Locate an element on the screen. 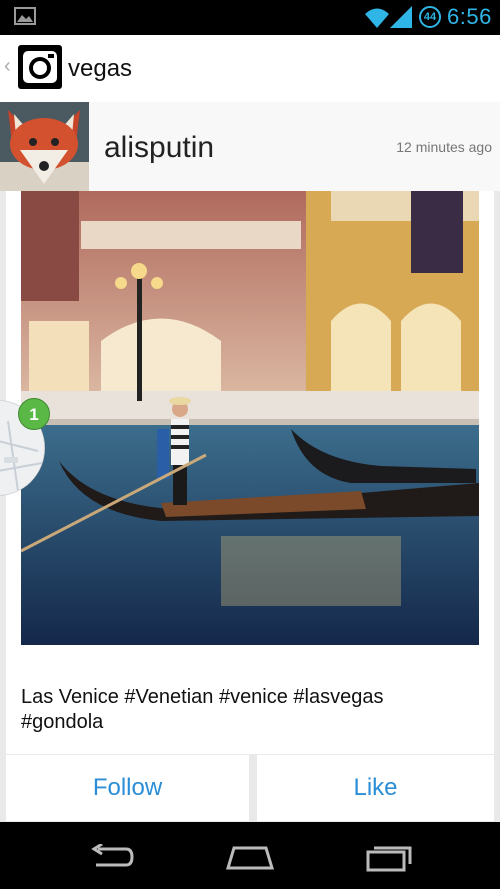 This screenshot has width=500, height=889. recent-apps-icon is located at coordinates (391, 857).